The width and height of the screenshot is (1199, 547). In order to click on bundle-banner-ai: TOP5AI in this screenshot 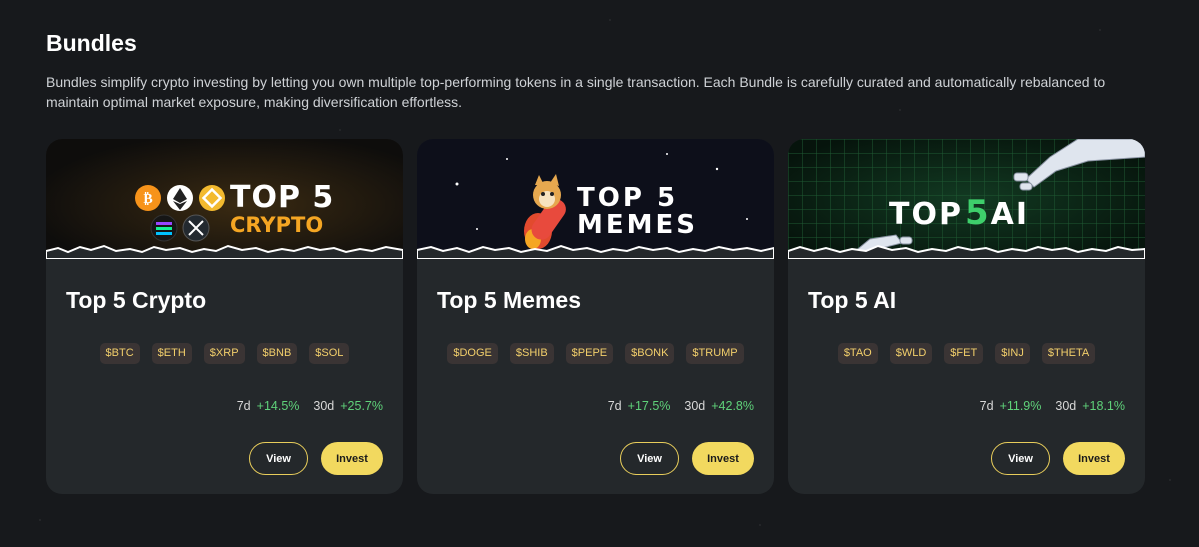, I will do `click(966, 199)`.